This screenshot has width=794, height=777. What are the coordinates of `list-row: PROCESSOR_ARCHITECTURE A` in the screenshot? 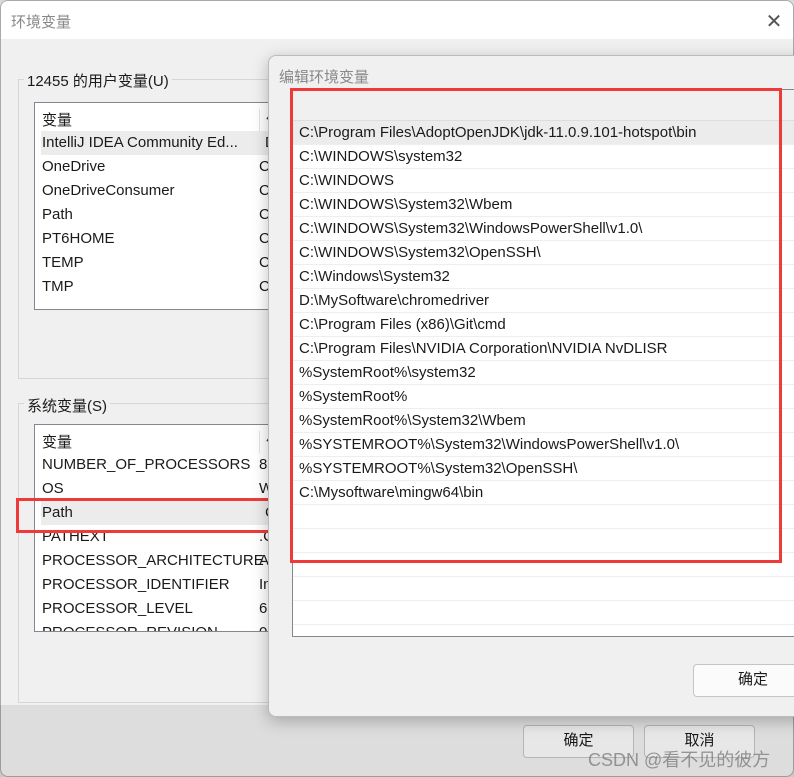 It's located at (164, 561).